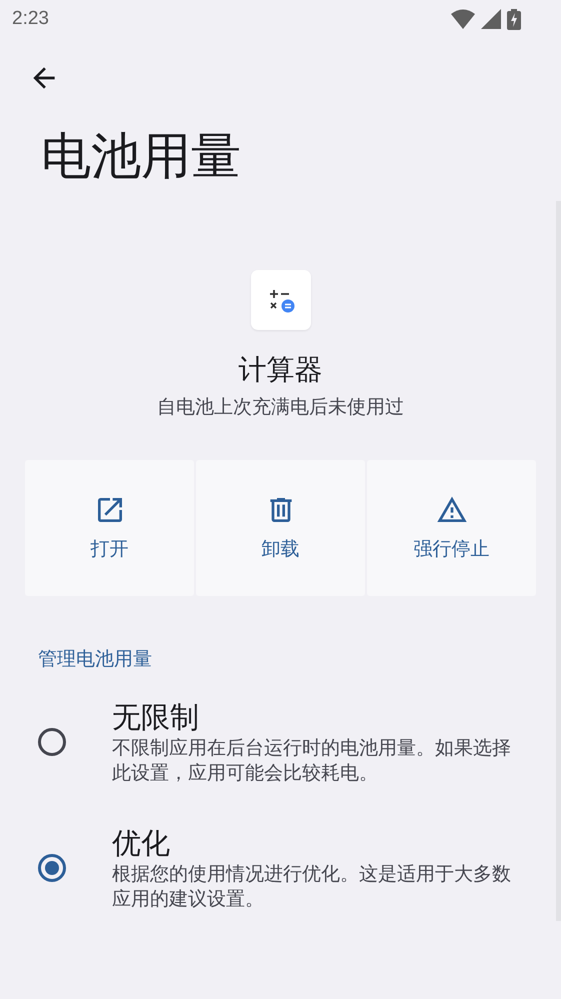 This screenshot has width=561, height=999. Describe the element at coordinates (109, 528) in the screenshot. I see `action-button: 打开` at that location.